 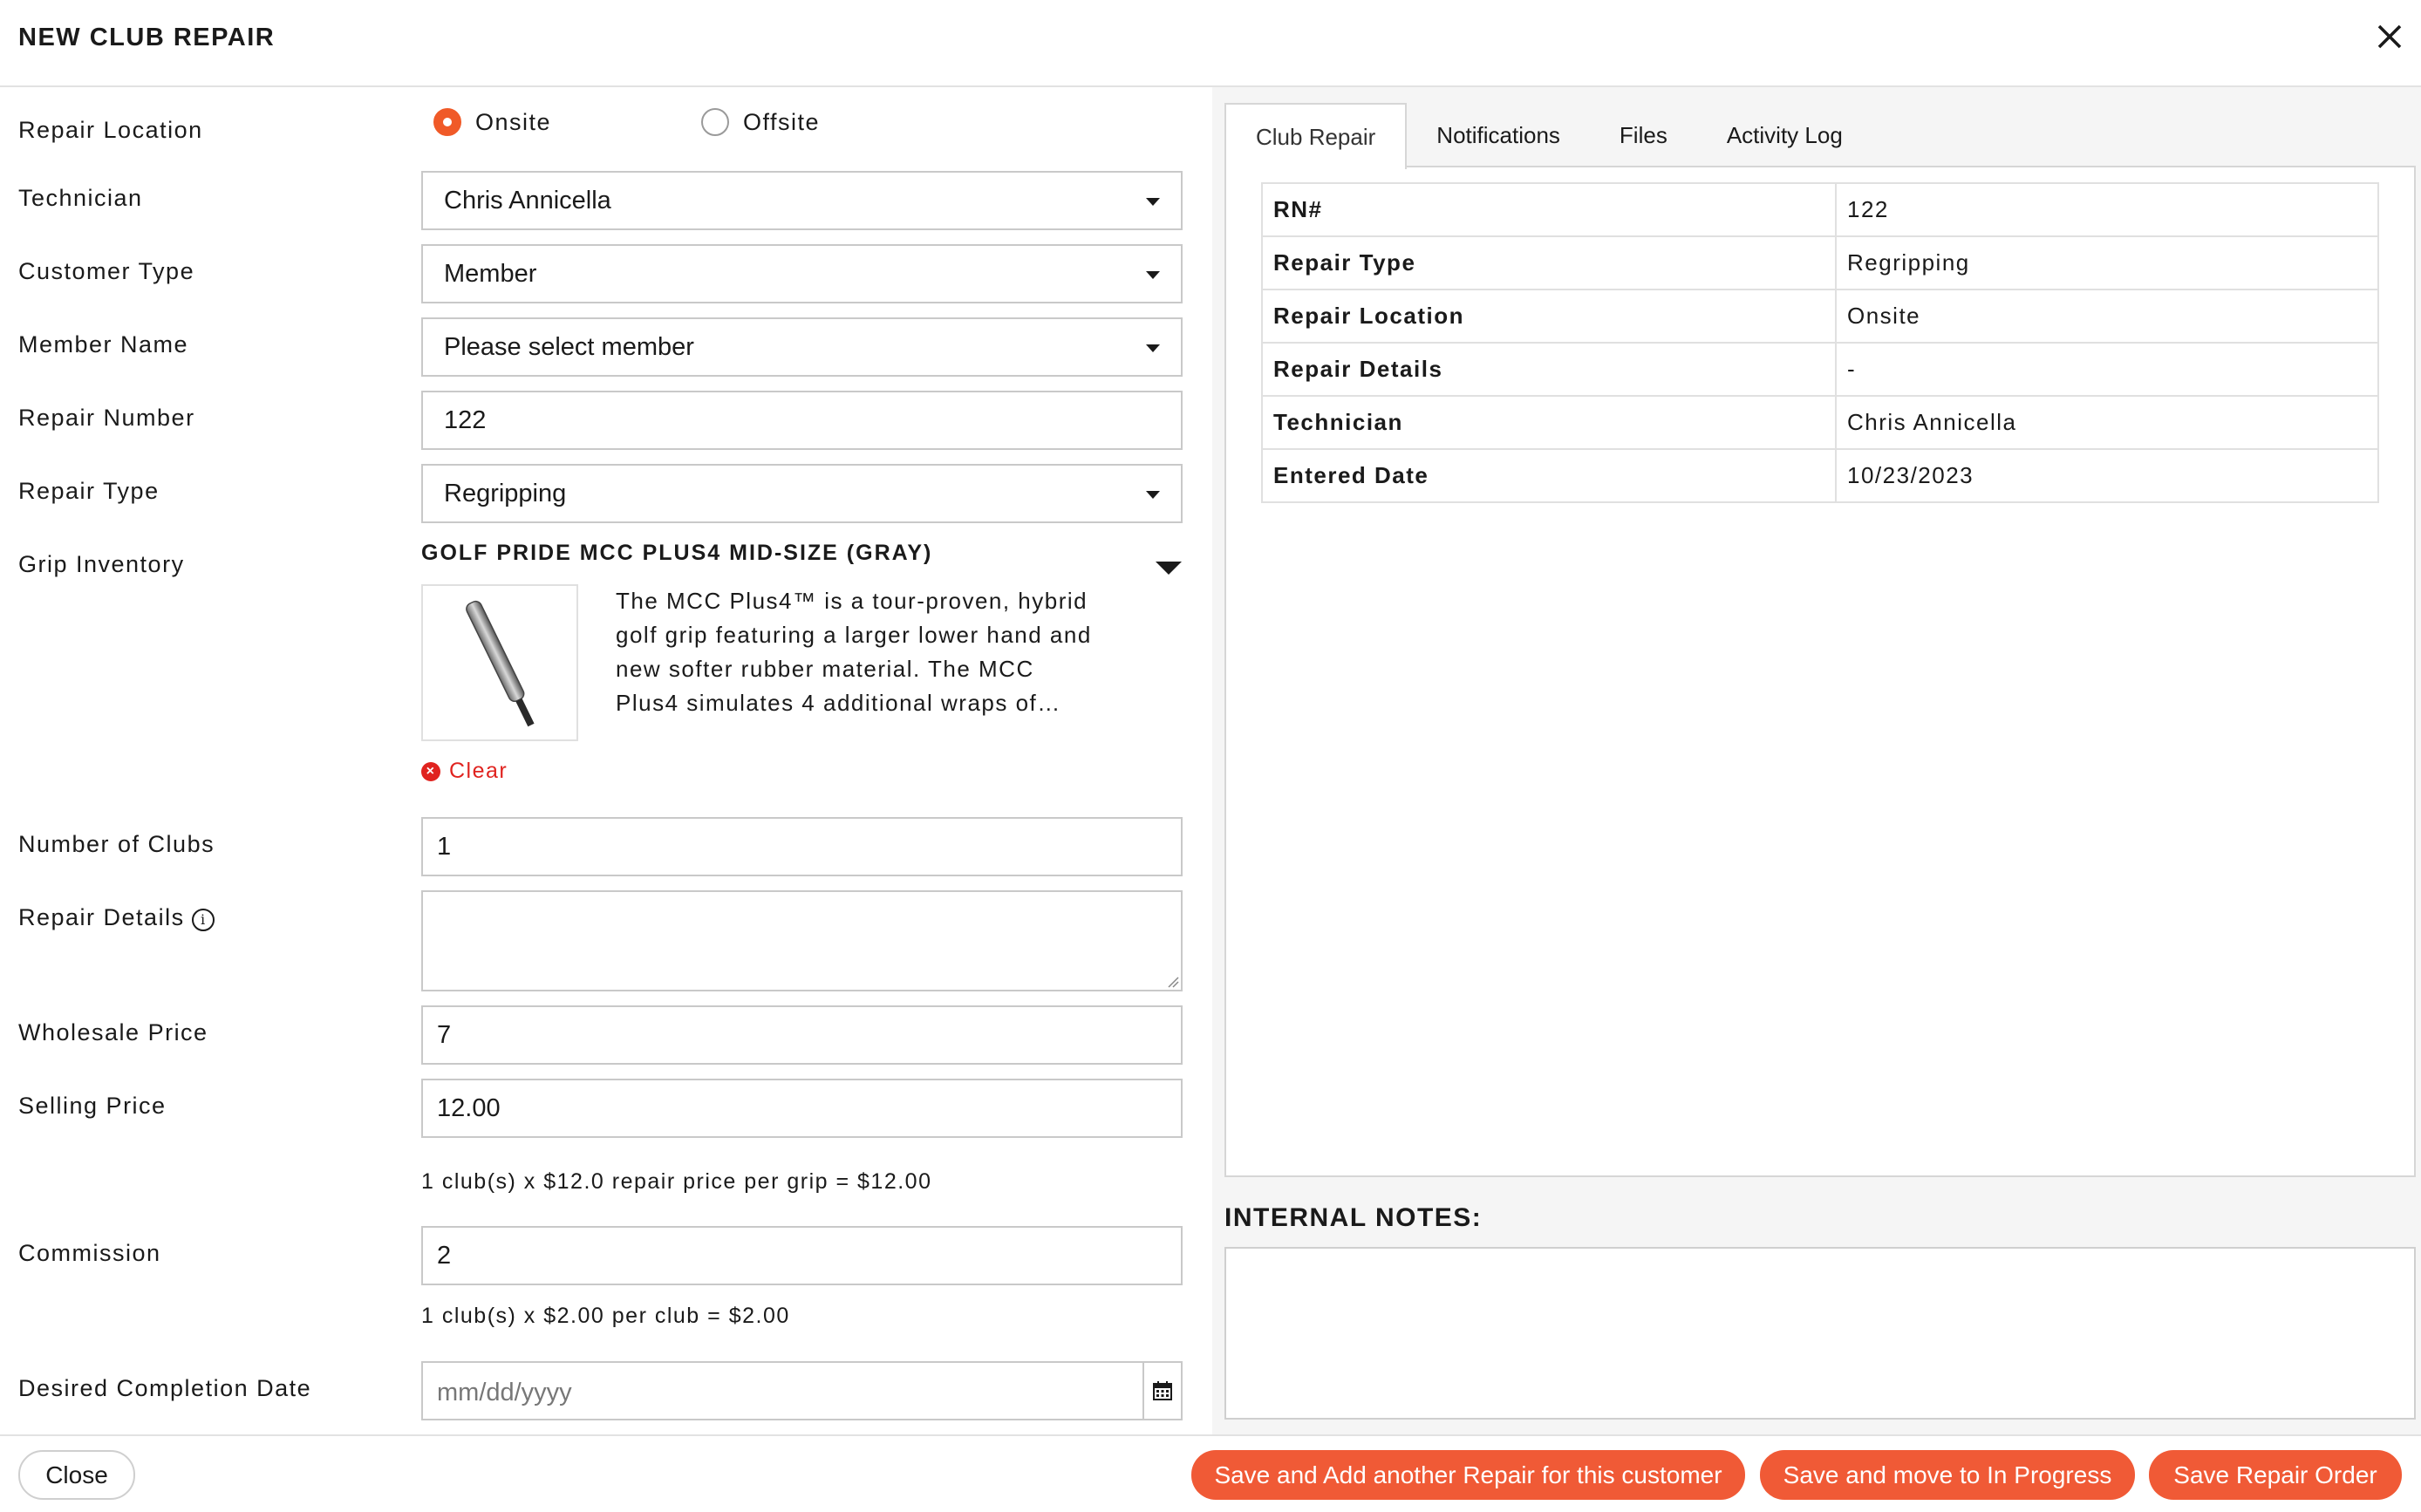 I want to click on summary-value: 10/23/2023, so click(x=2107, y=475).